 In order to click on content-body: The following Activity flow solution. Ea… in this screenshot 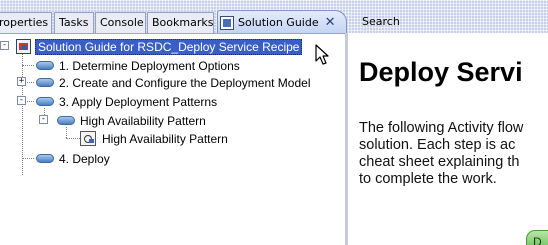, I will do `click(453, 154)`.